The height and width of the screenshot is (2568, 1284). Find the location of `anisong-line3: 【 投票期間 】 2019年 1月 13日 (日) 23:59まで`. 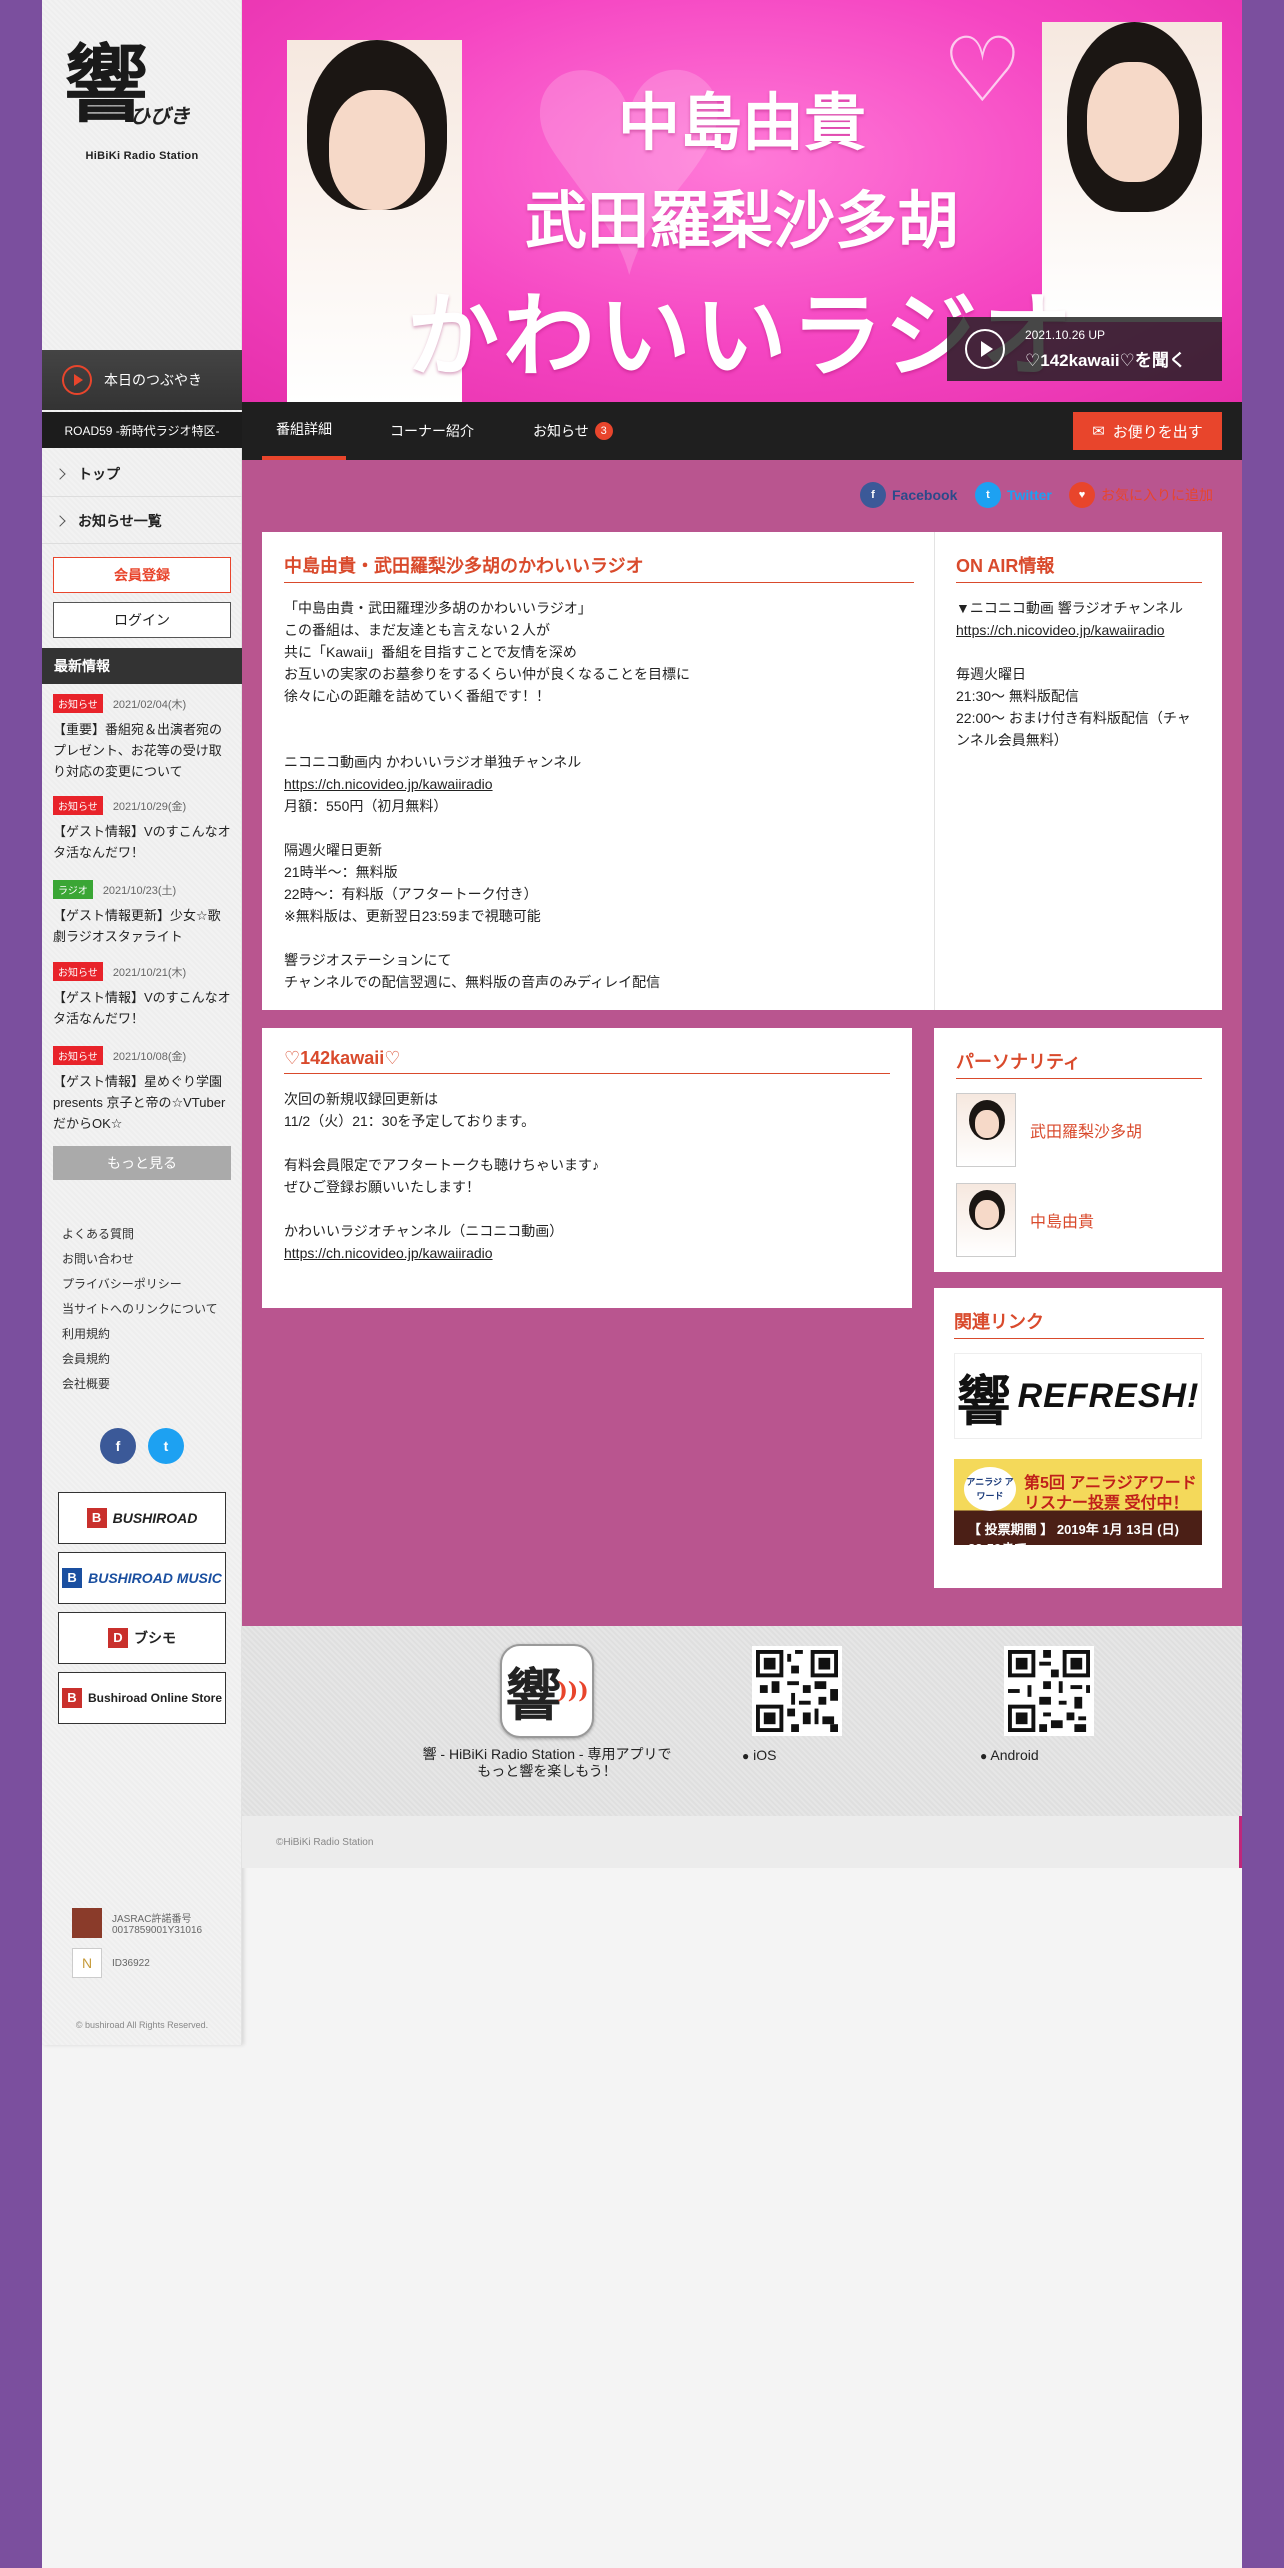

anisong-line3: 【 投票期間 】 2019年 1月 13日 (日) 23:59まで is located at coordinates (1073, 1539).